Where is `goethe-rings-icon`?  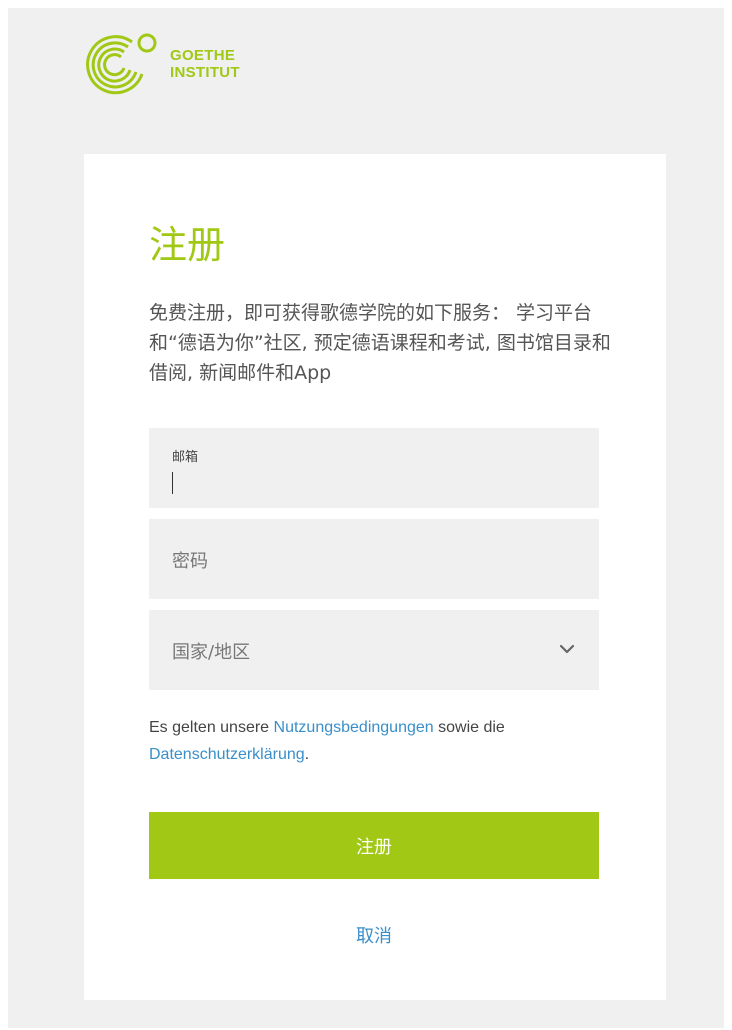
goethe-rings-icon is located at coordinates (121, 64).